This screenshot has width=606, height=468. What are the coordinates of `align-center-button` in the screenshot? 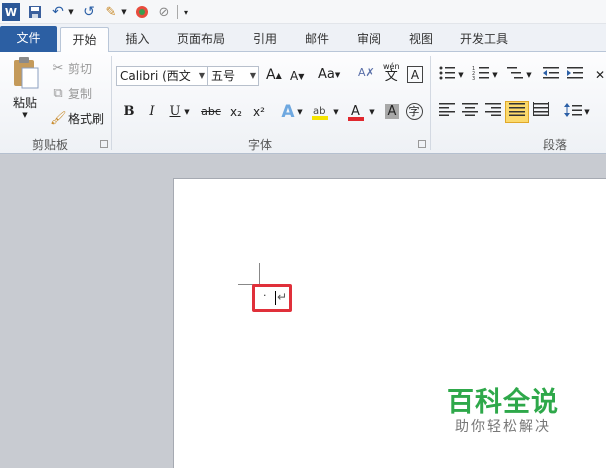 It's located at (470, 112).